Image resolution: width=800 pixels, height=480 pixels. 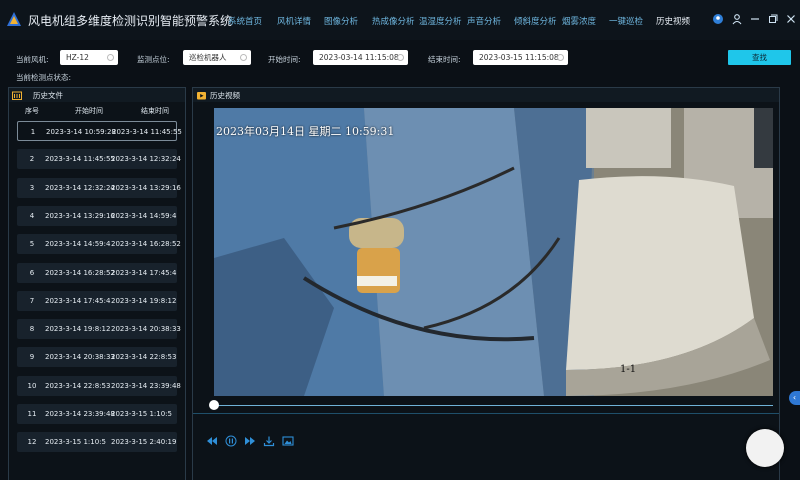 What do you see at coordinates (97, 95) in the screenshot?
I see `history-panel-header: 历史文件` at bounding box center [97, 95].